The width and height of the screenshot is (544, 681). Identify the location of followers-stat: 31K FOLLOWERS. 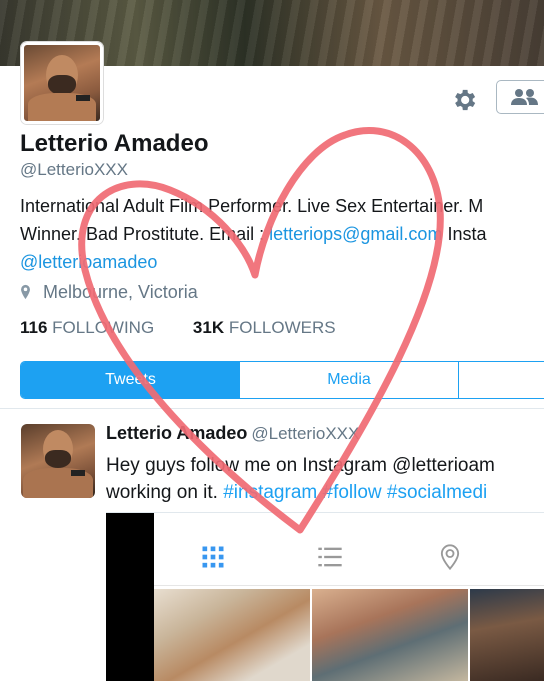
(264, 327).